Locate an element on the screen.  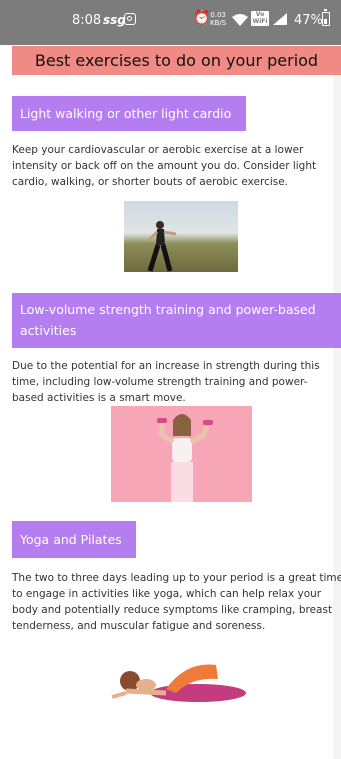
app-badge: ssg is located at coordinates (114, 20).